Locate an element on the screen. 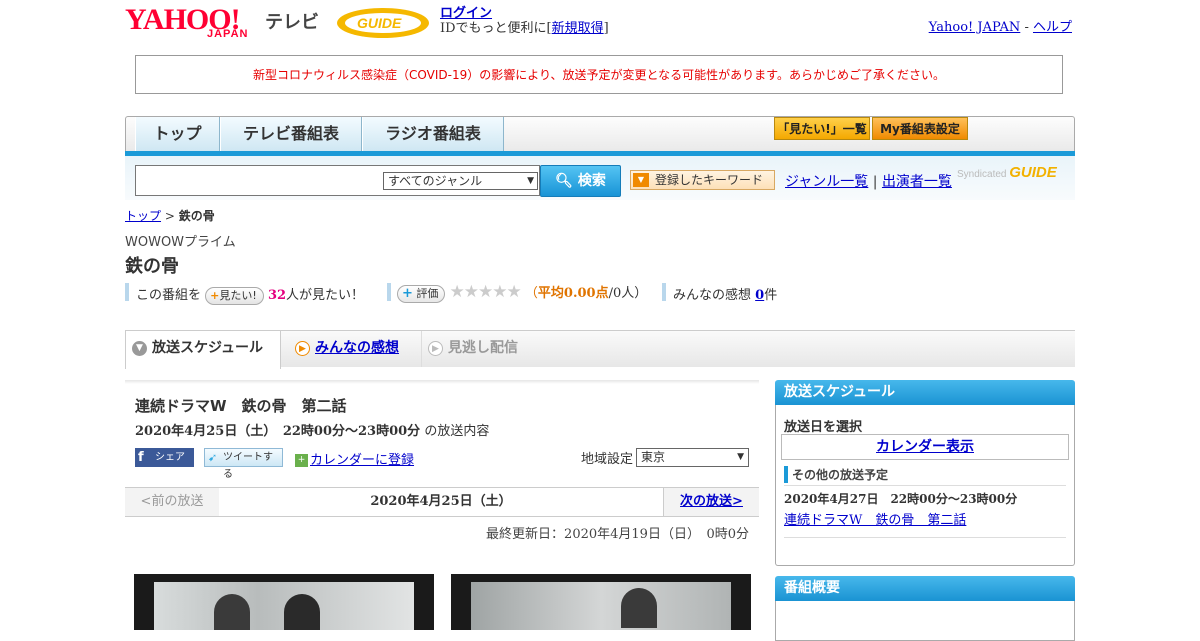 The image size is (1200, 641). rate-button: + 評価 is located at coordinates (421, 293).